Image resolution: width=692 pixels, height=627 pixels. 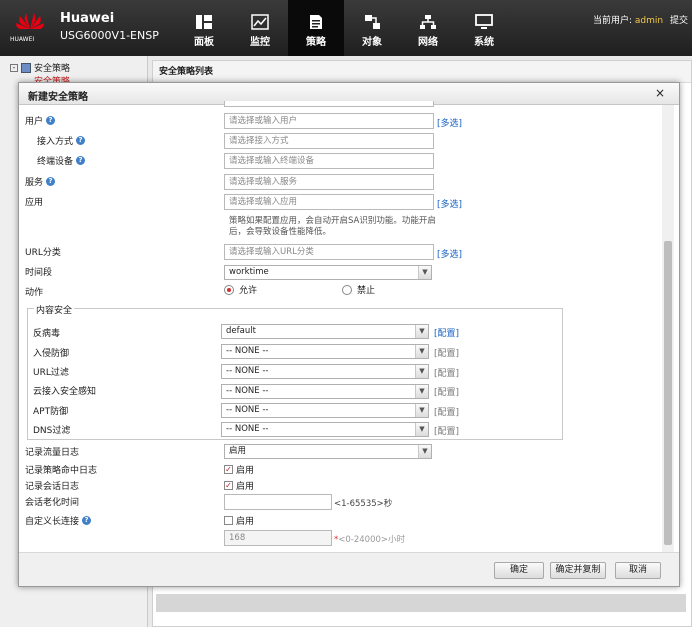 I want to click on checkbox-unchecked, so click(x=228, y=520).